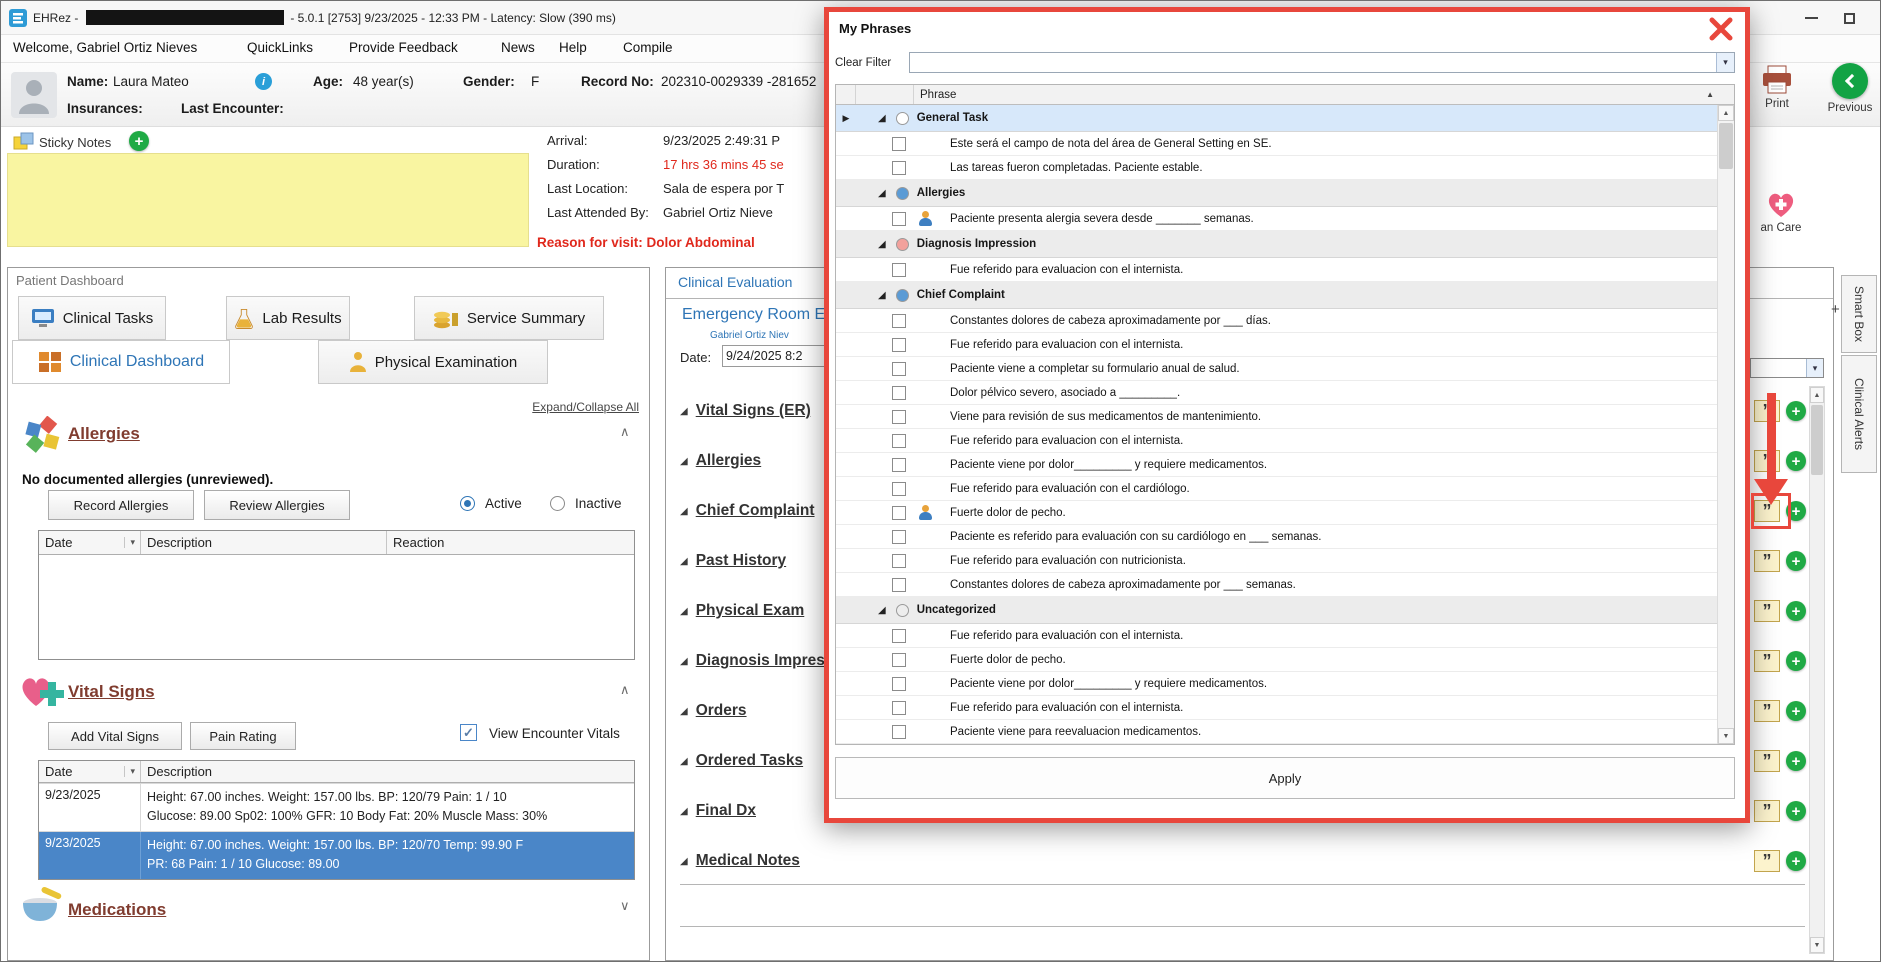  I want to click on tab-lab-results: Lab Results, so click(288, 318).